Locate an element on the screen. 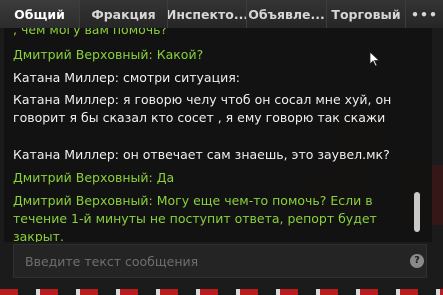 The height and width of the screenshot is (295, 443). chat-message: Катана Миллер: смотри ситуация: is located at coordinates (126, 77).